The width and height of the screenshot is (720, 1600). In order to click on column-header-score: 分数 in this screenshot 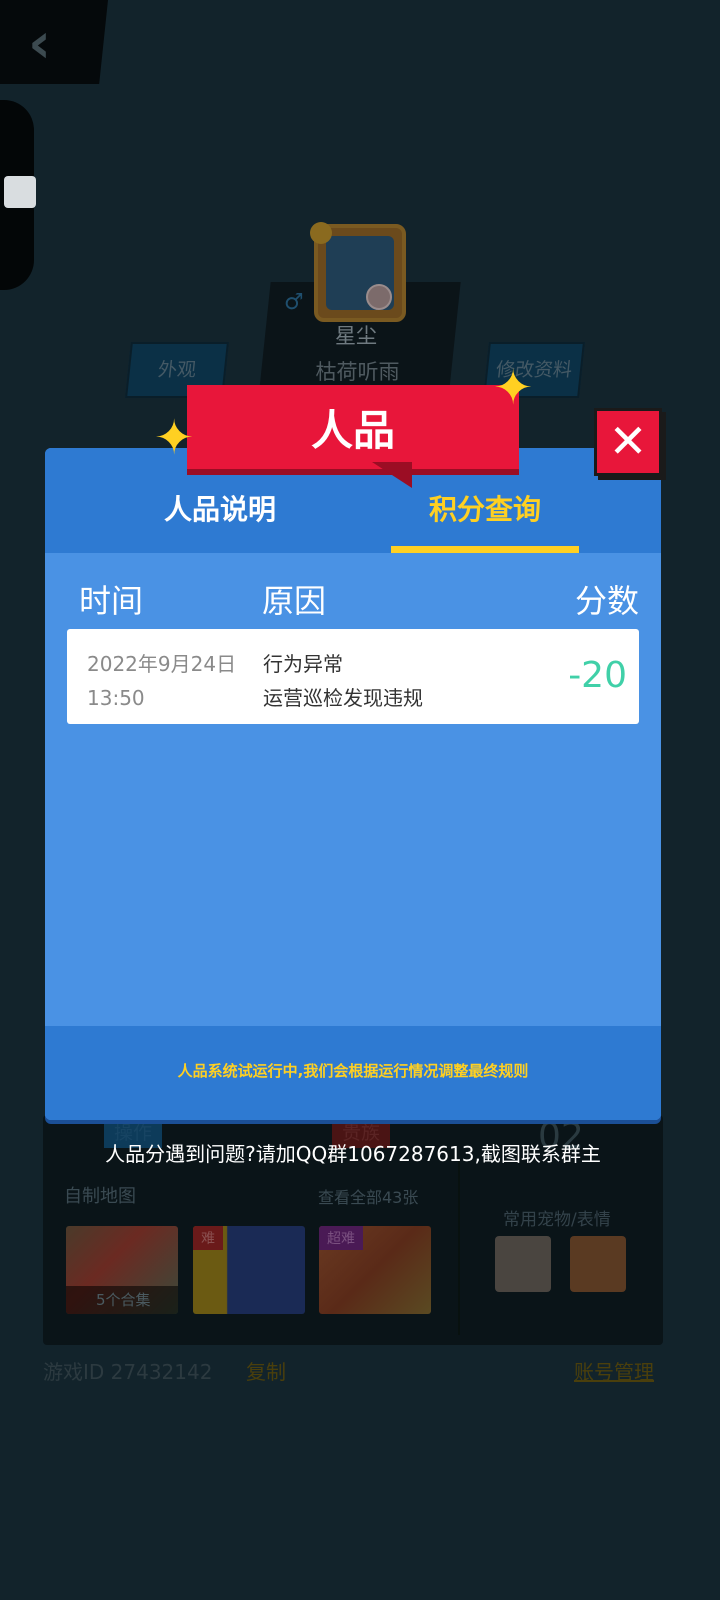, I will do `click(606, 601)`.